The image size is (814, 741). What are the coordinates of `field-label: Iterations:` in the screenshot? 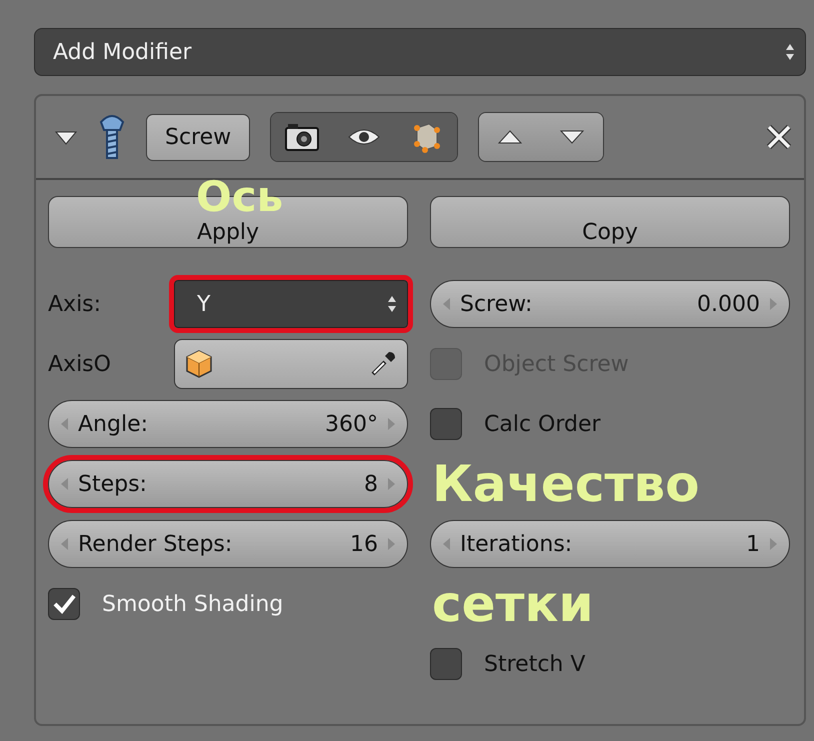 It's located at (517, 544).